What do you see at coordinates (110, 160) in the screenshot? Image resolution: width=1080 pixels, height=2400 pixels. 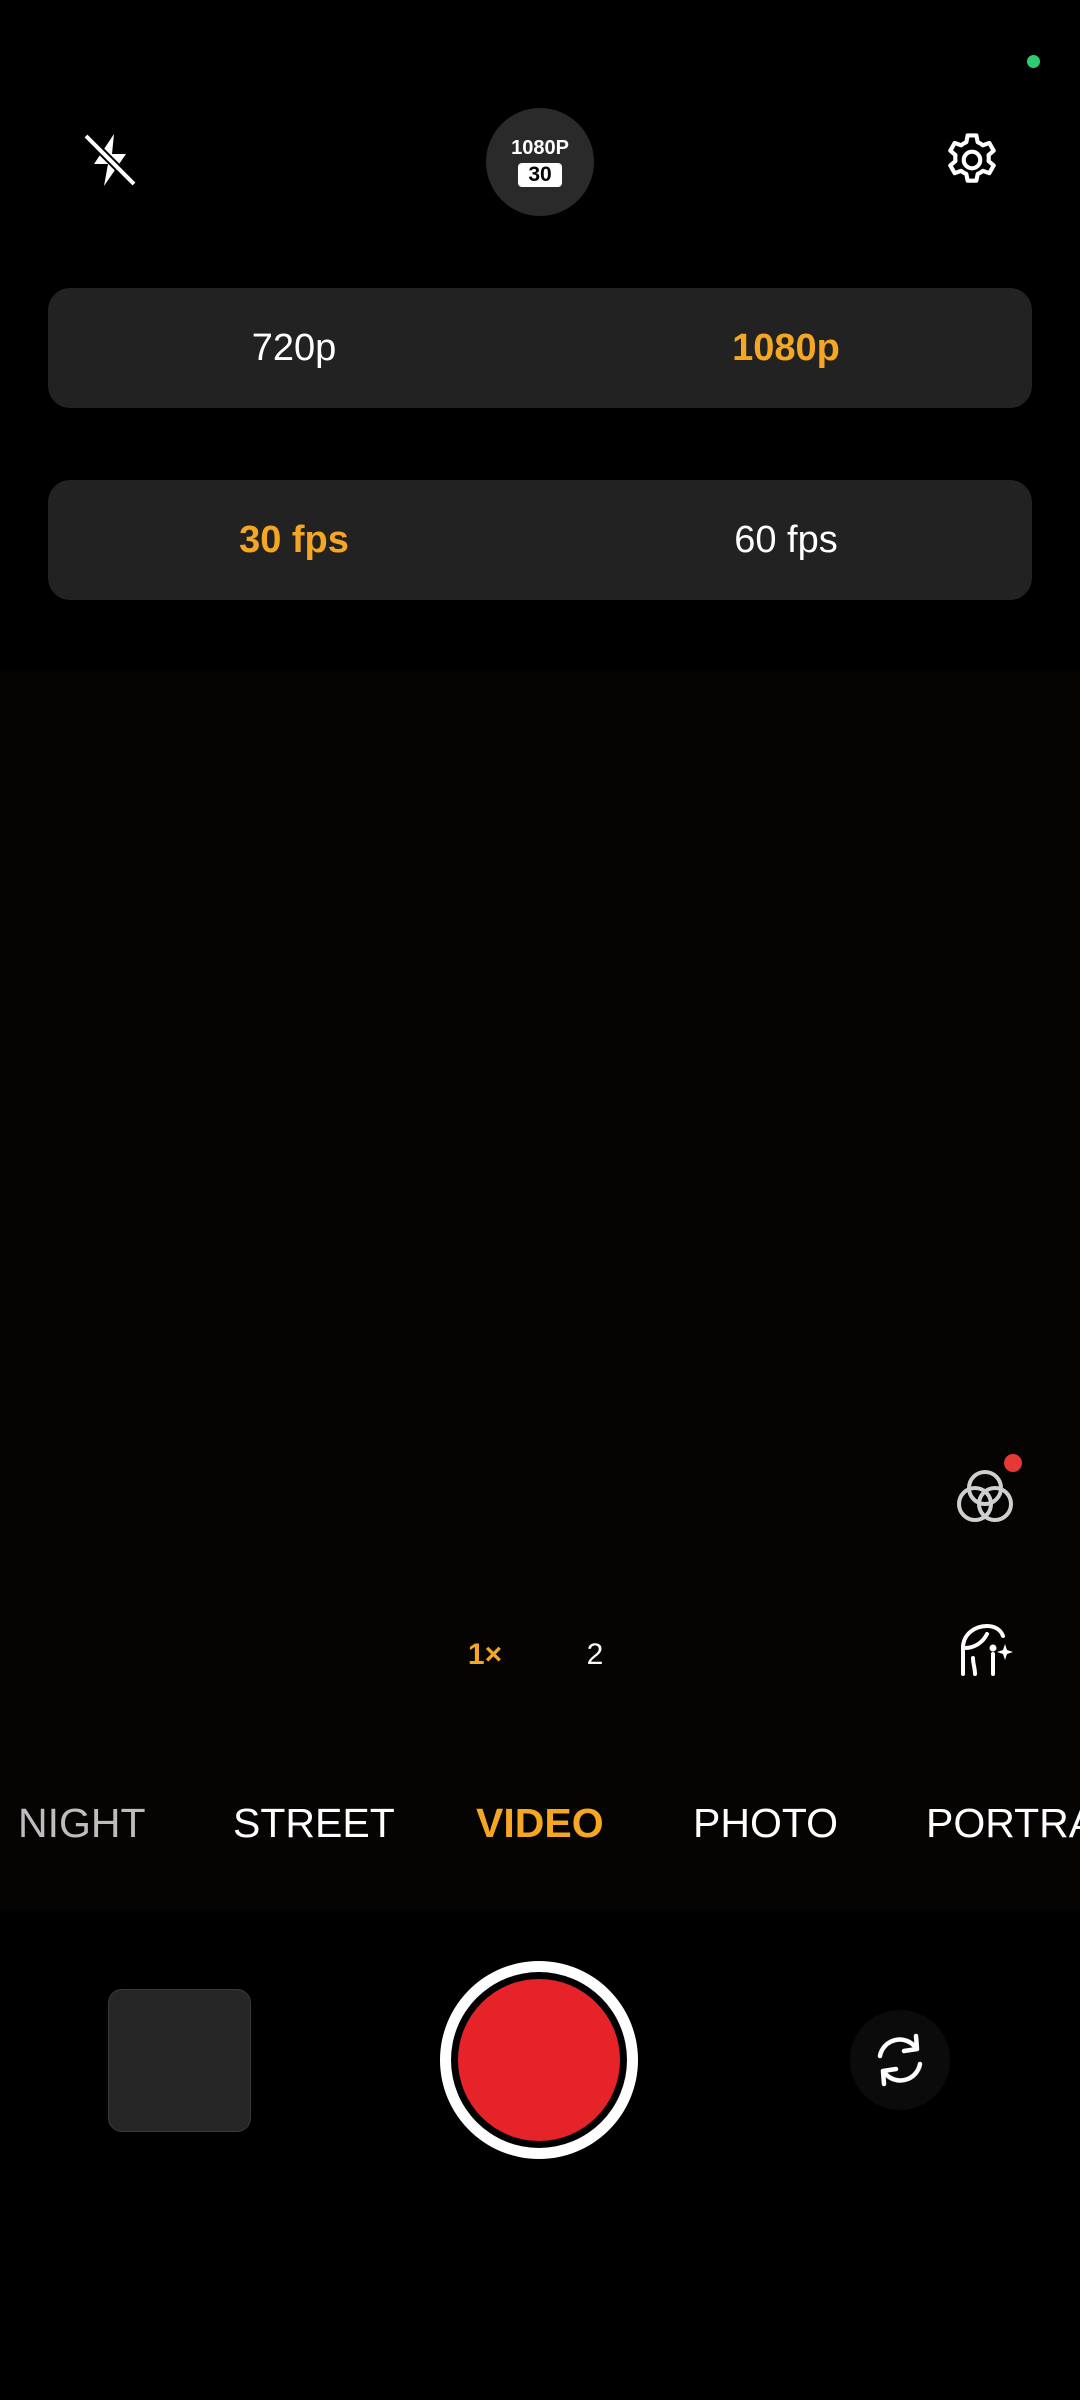 I see `flash-off-icon` at bounding box center [110, 160].